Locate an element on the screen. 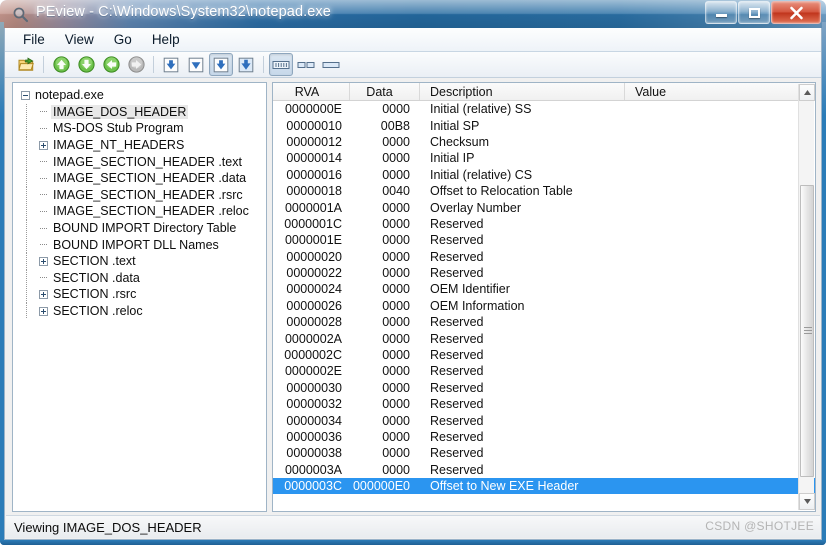  scroll-up-arrow is located at coordinates (807, 92).